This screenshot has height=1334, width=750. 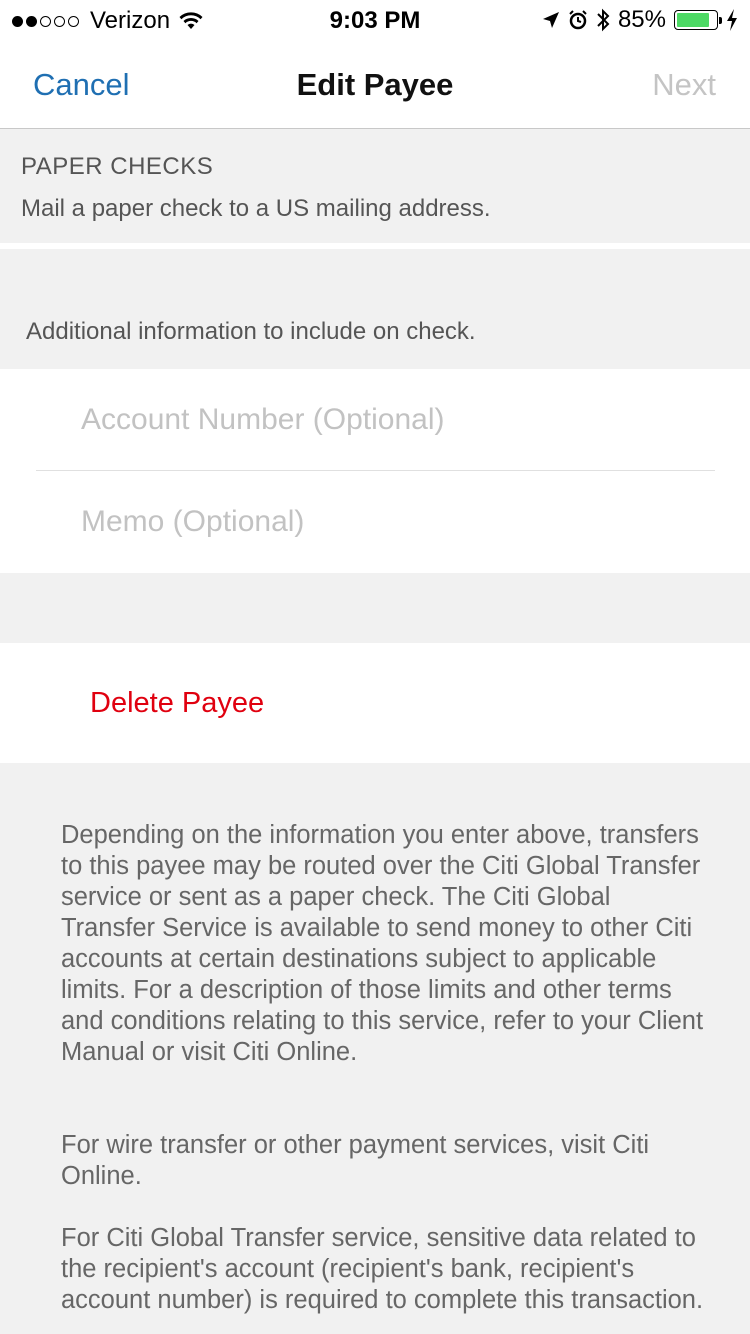 I want to click on memo-input, so click(x=381, y=522).